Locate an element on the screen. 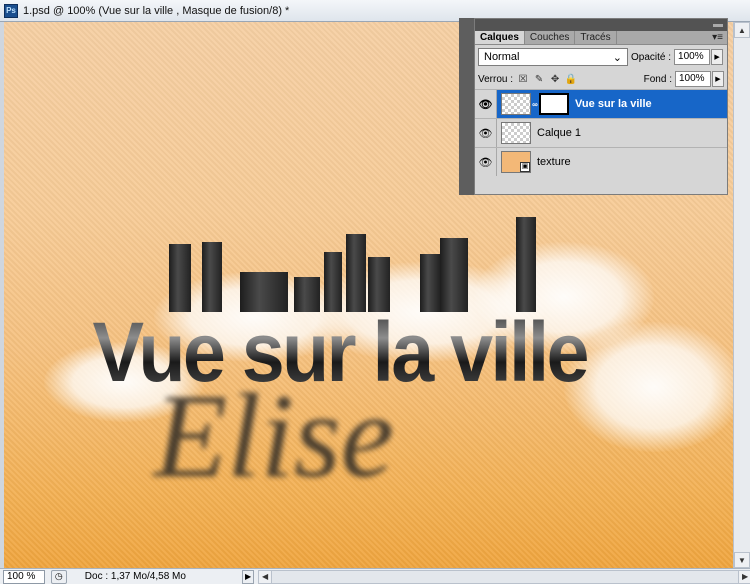 Image resolution: width=750 pixels, height=584 pixels. smart-object-icon: ▣ is located at coordinates (525, 167).